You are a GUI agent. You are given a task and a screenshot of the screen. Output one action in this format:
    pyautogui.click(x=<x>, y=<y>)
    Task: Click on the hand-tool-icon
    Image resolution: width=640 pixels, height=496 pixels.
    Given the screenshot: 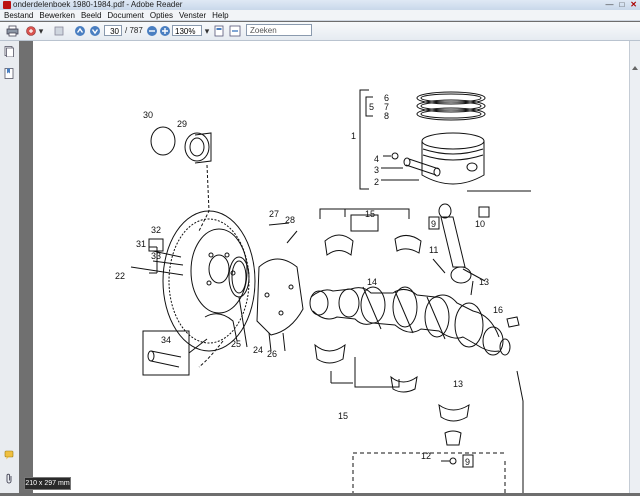 What is the action you would take?
    pyautogui.click(x=59, y=31)
    